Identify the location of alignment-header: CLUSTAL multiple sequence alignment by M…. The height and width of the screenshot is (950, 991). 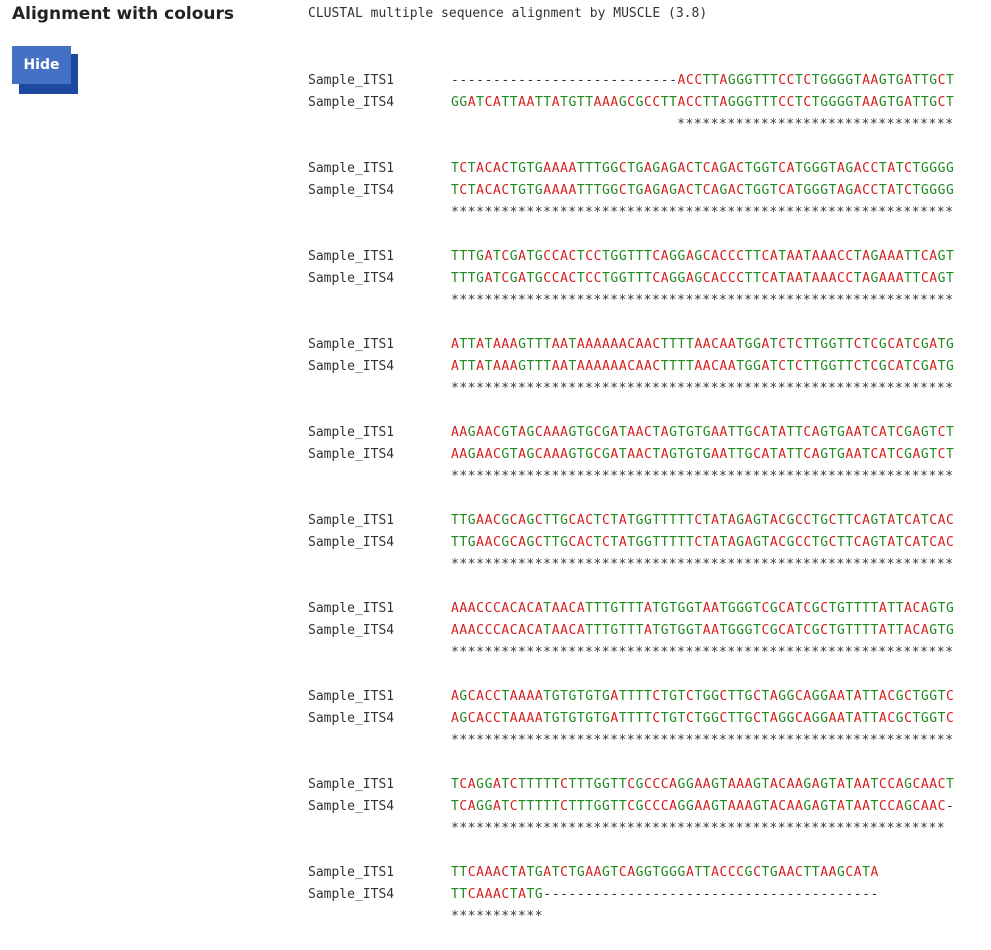
(508, 13).